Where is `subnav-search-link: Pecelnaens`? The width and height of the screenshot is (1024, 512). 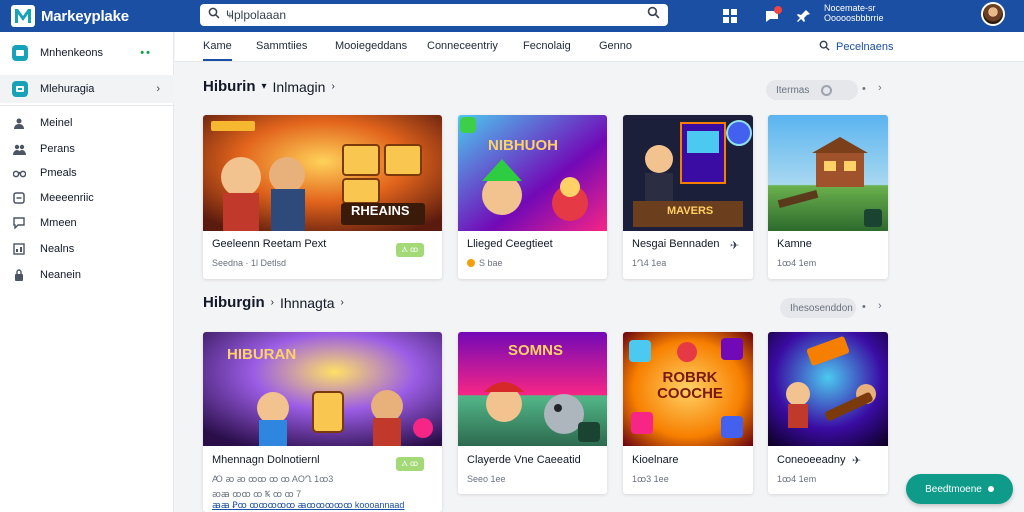 subnav-search-link: Pecelnaens is located at coordinates (856, 47).